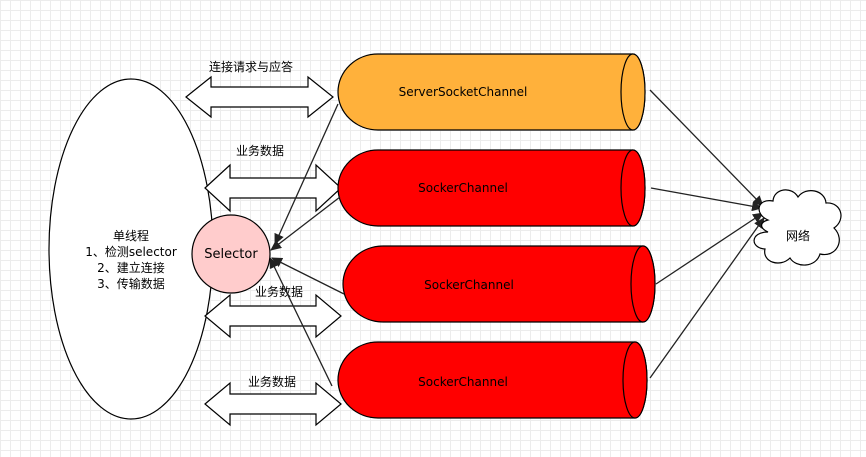 Image resolution: width=866 pixels, height=457 pixels. Describe the element at coordinates (131, 251) in the screenshot. I see `thread-step-1: 1、检测selector` at that location.